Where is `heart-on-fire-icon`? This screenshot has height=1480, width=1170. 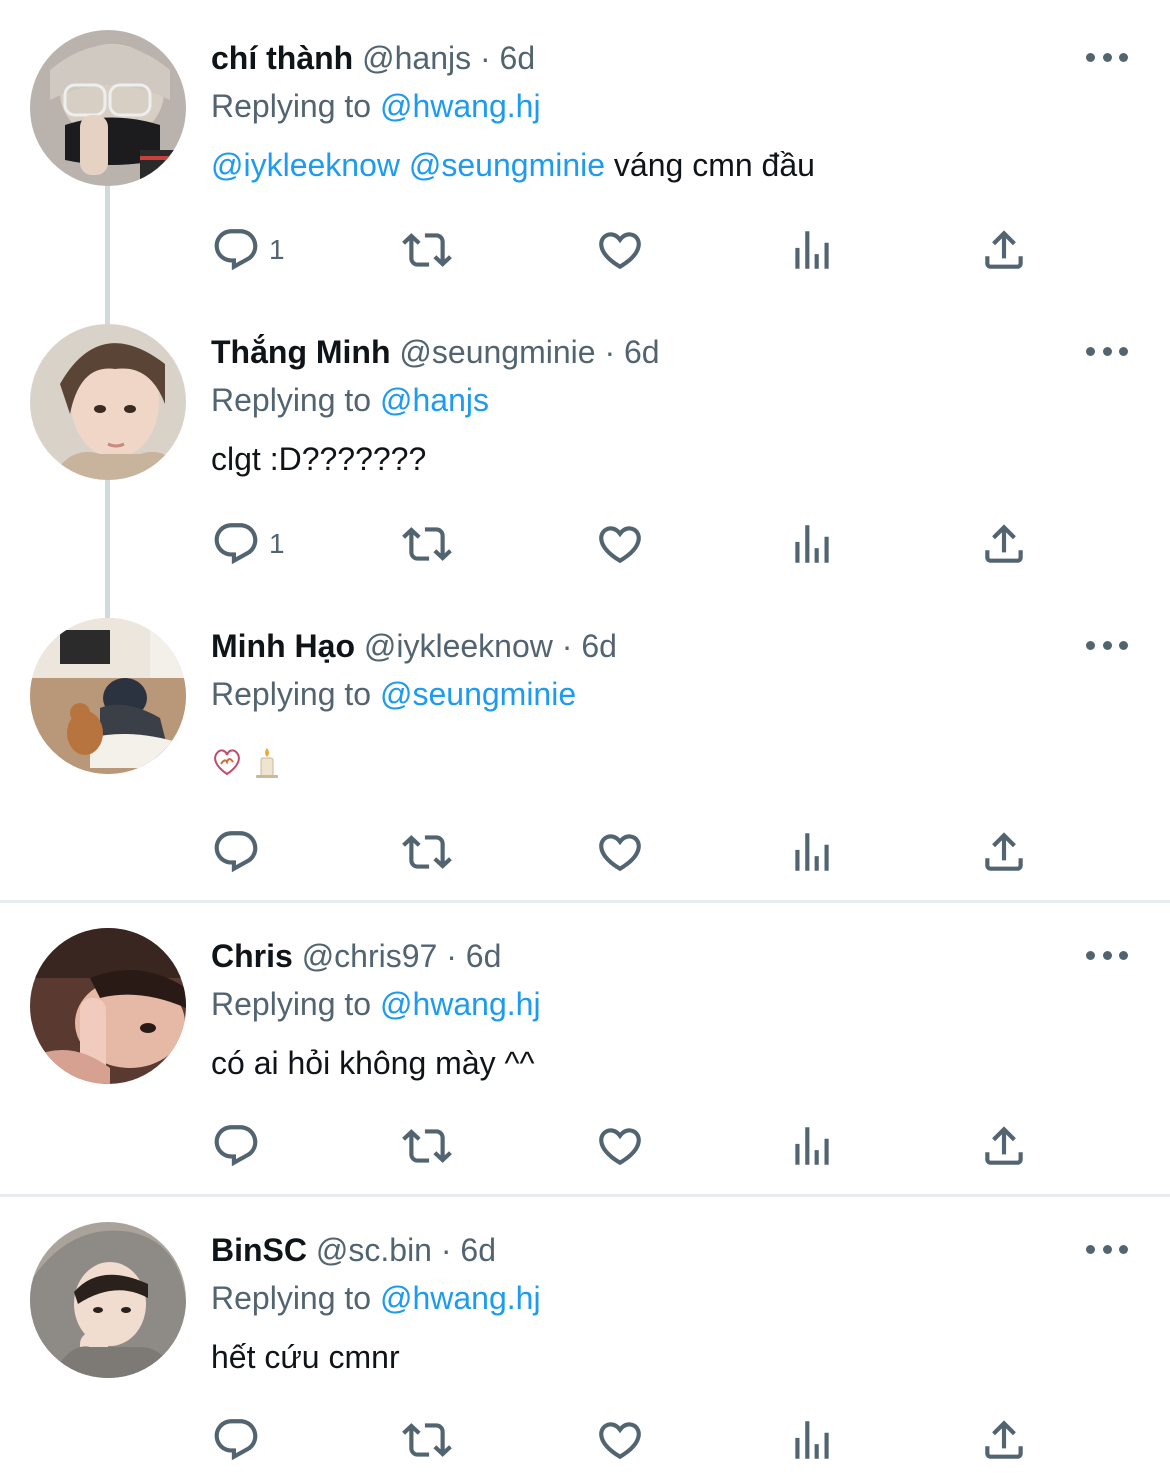
heart-on-fire-icon is located at coordinates (227, 762).